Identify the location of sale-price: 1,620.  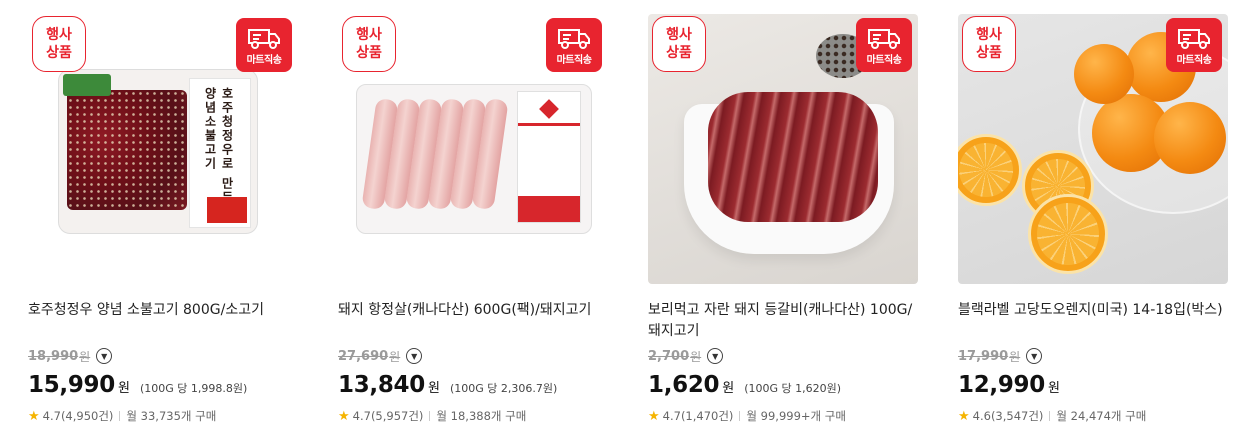
(684, 385).